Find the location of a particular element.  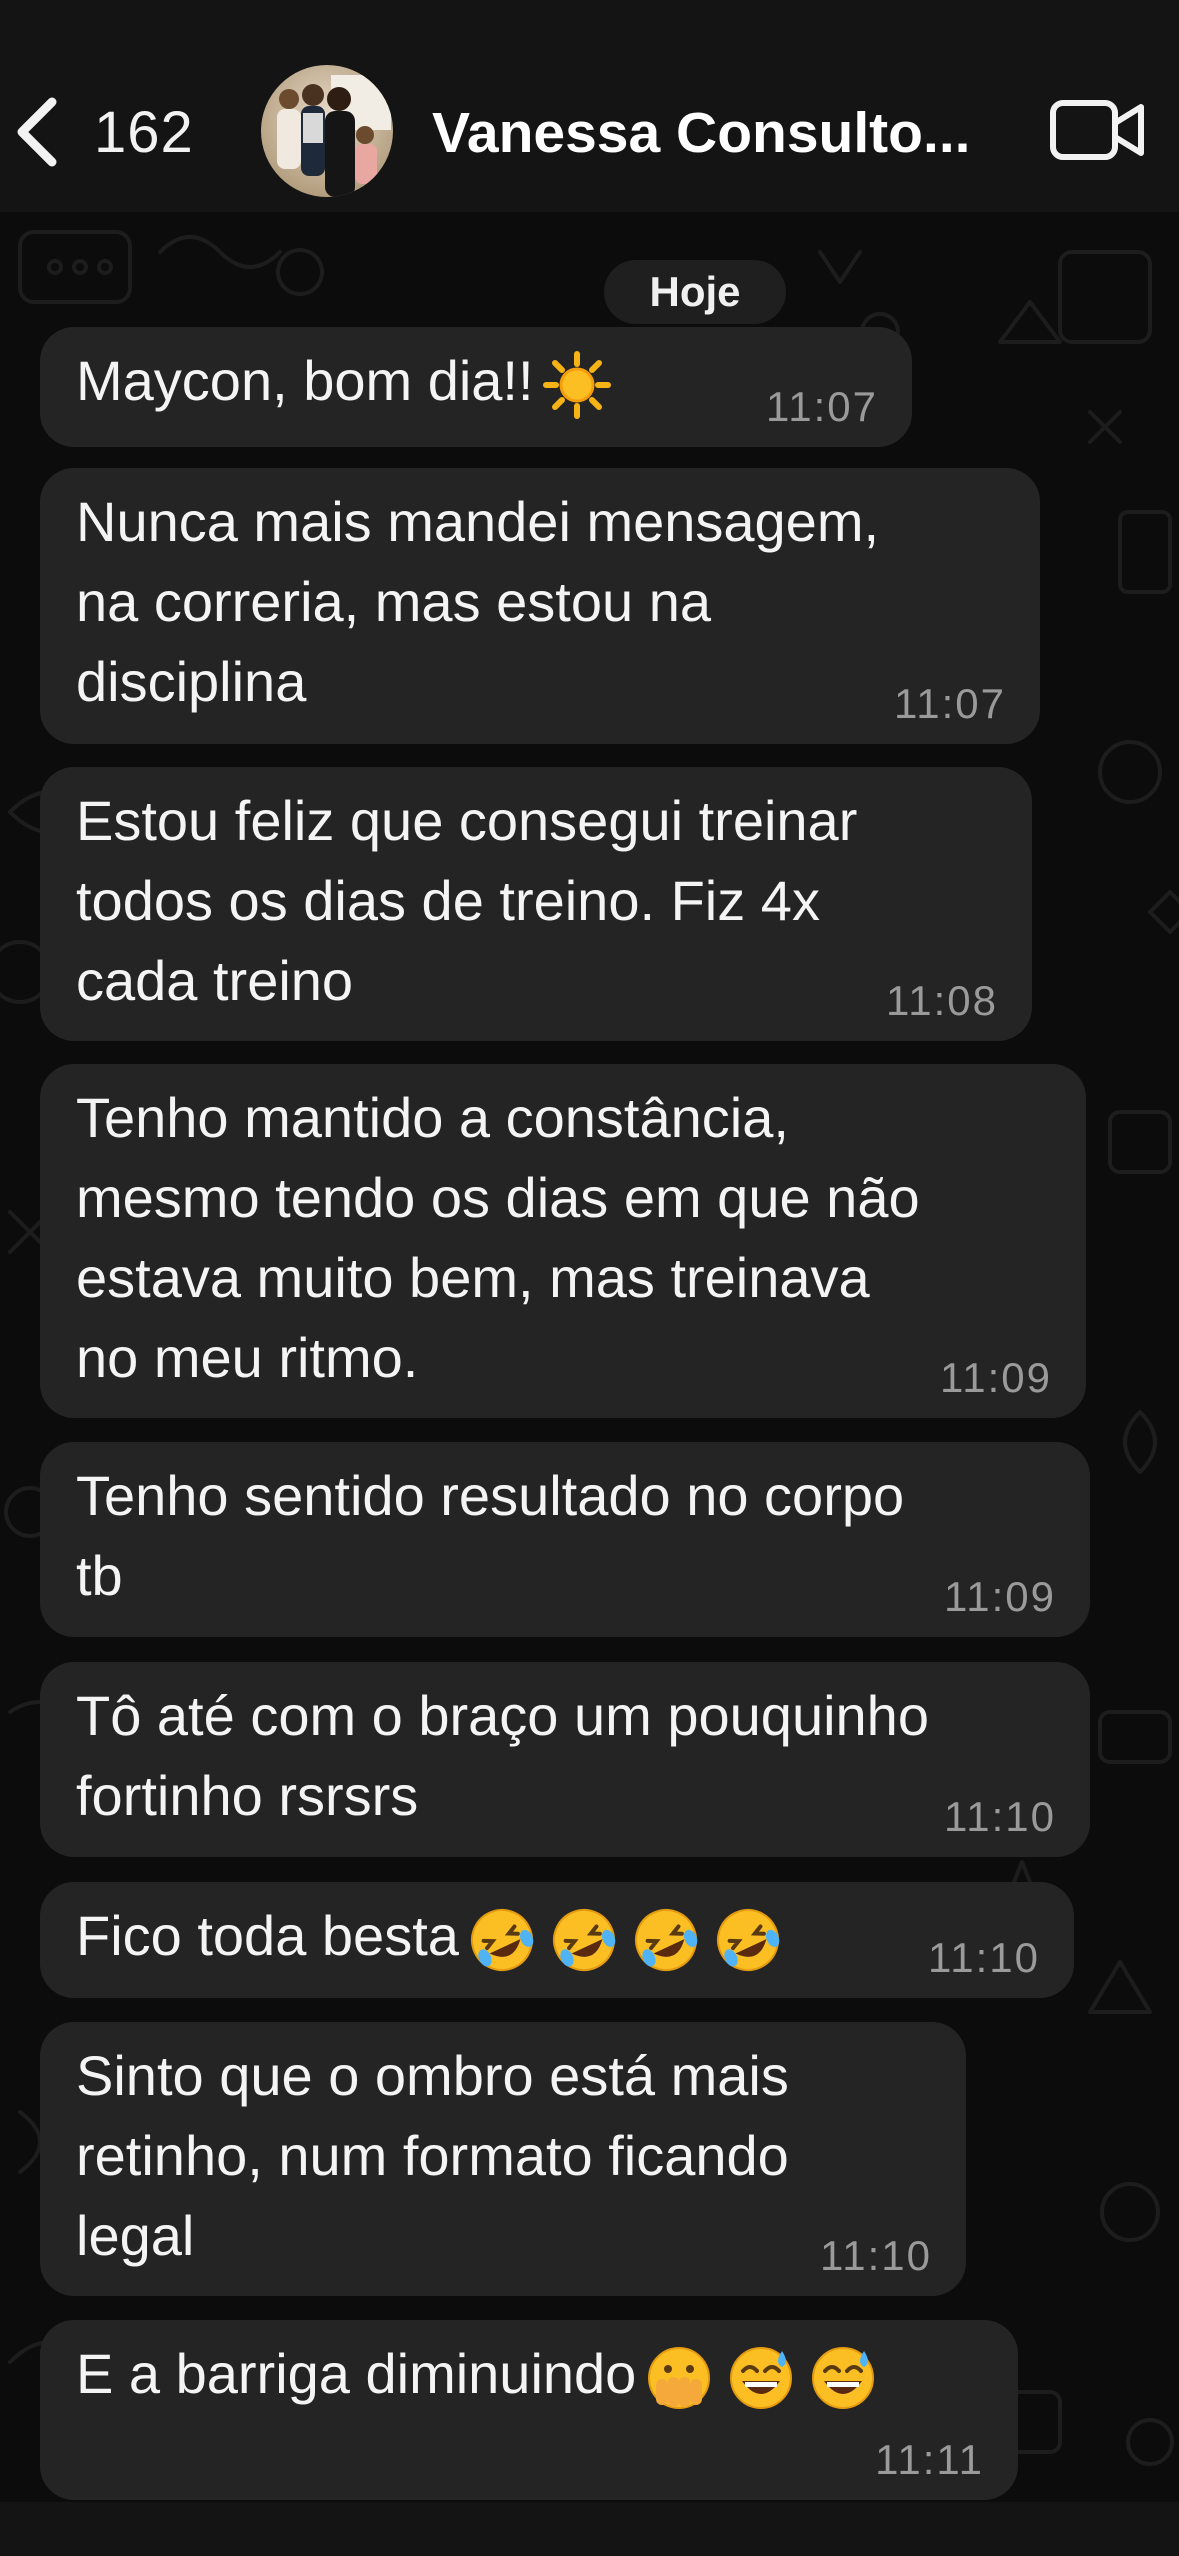

message-bubble: Maycon, bom dia!! 11:07 is located at coordinates (476, 387).